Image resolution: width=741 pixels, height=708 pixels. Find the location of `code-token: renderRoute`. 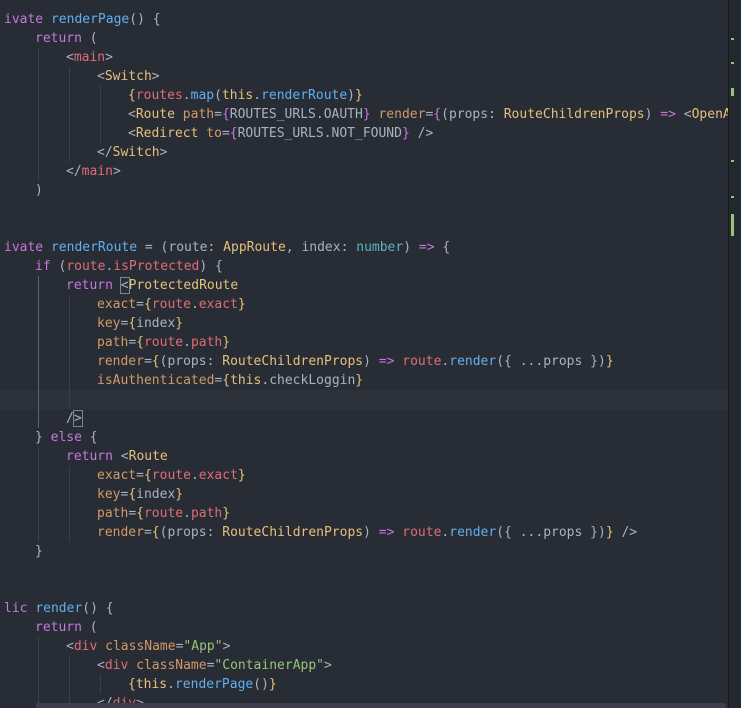

code-token: renderRoute is located at coordinates (94, 247).